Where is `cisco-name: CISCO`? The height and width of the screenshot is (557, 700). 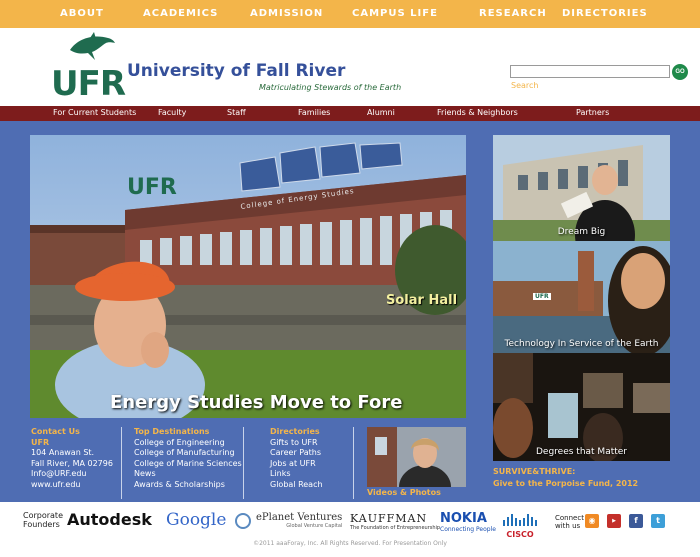
cisco-name: CISCO is located at coordinates (520, 534).